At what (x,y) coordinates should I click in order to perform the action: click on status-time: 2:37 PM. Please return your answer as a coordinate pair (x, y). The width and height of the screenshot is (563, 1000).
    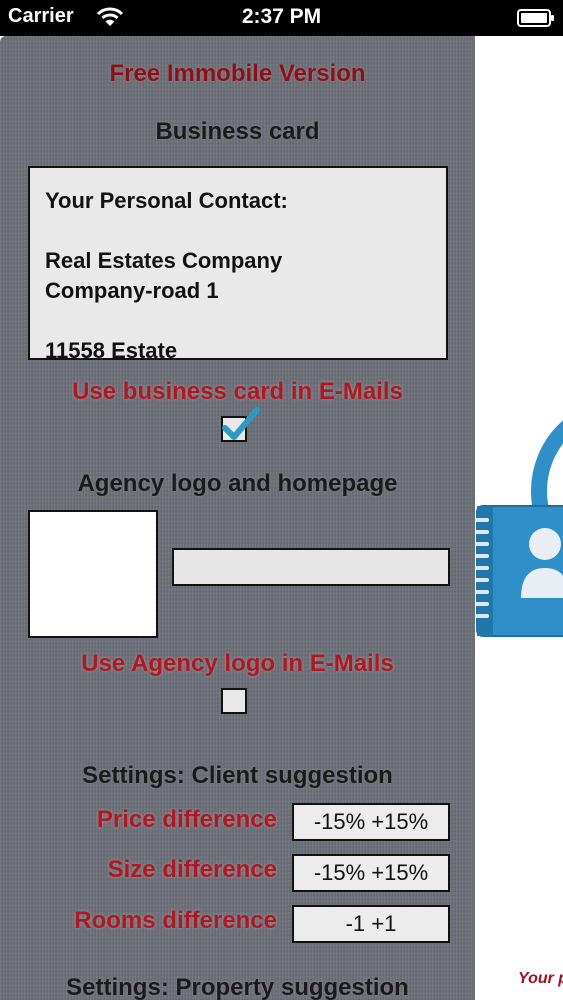
    Looking at the image, I should click on (281, 16).